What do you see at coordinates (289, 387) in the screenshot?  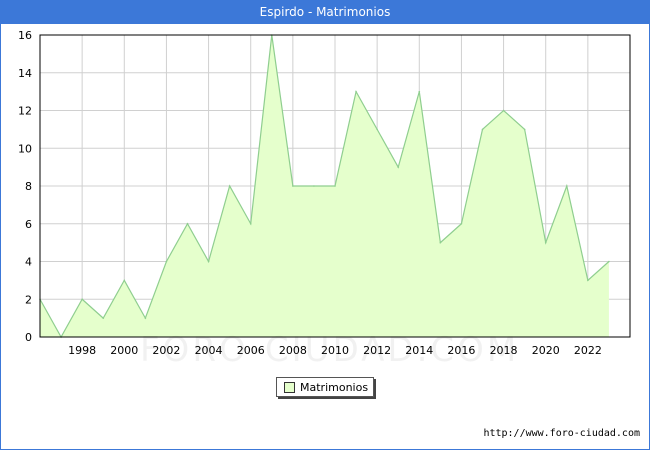 I see `legend-swatch` at bounding box center [289, 387].